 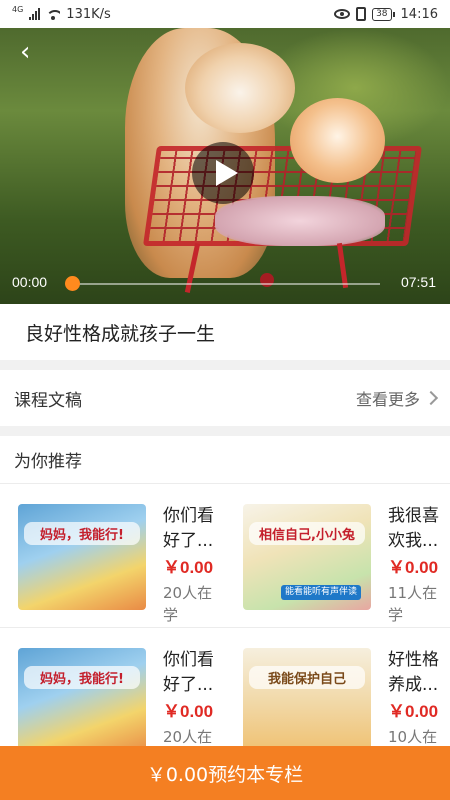 I want to click on book-info: 我很喜欢我... ￥0.00 11人在学, so click(x=419, y=565).